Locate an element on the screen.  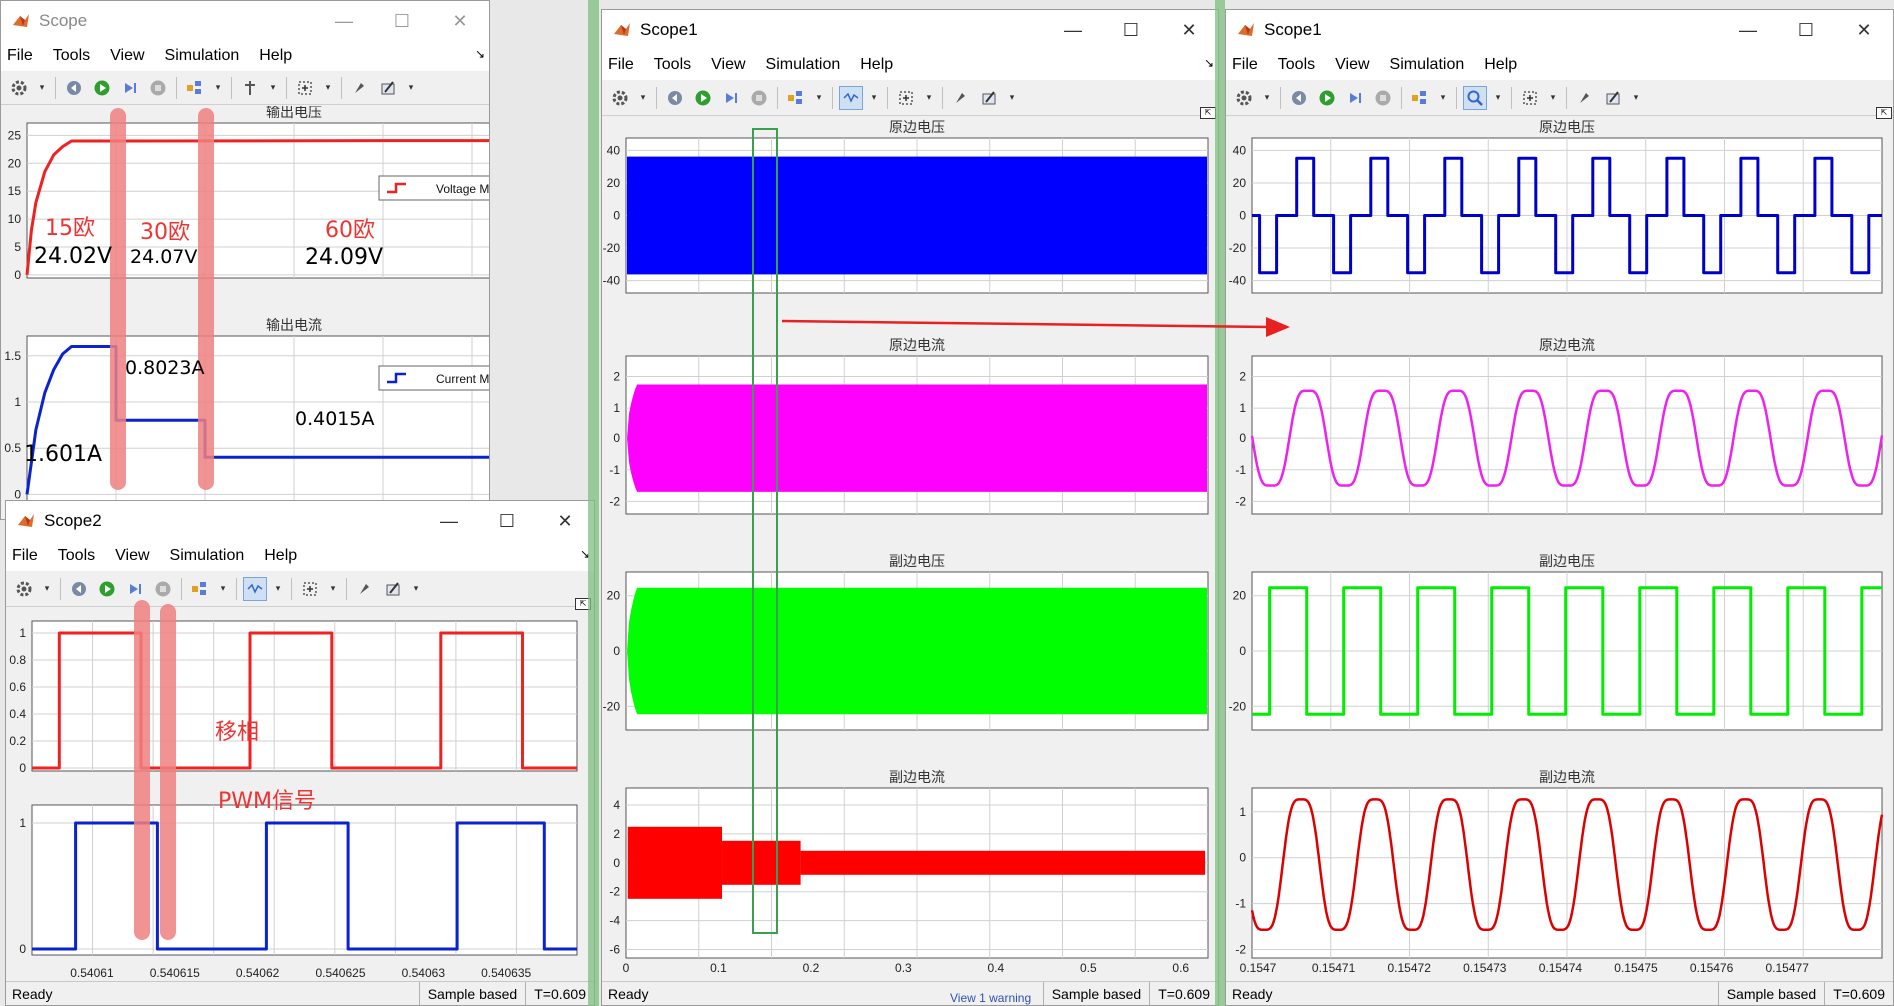
scope-titlebar: Scope — ☐ ✕ is located at coordinates (245, 21).